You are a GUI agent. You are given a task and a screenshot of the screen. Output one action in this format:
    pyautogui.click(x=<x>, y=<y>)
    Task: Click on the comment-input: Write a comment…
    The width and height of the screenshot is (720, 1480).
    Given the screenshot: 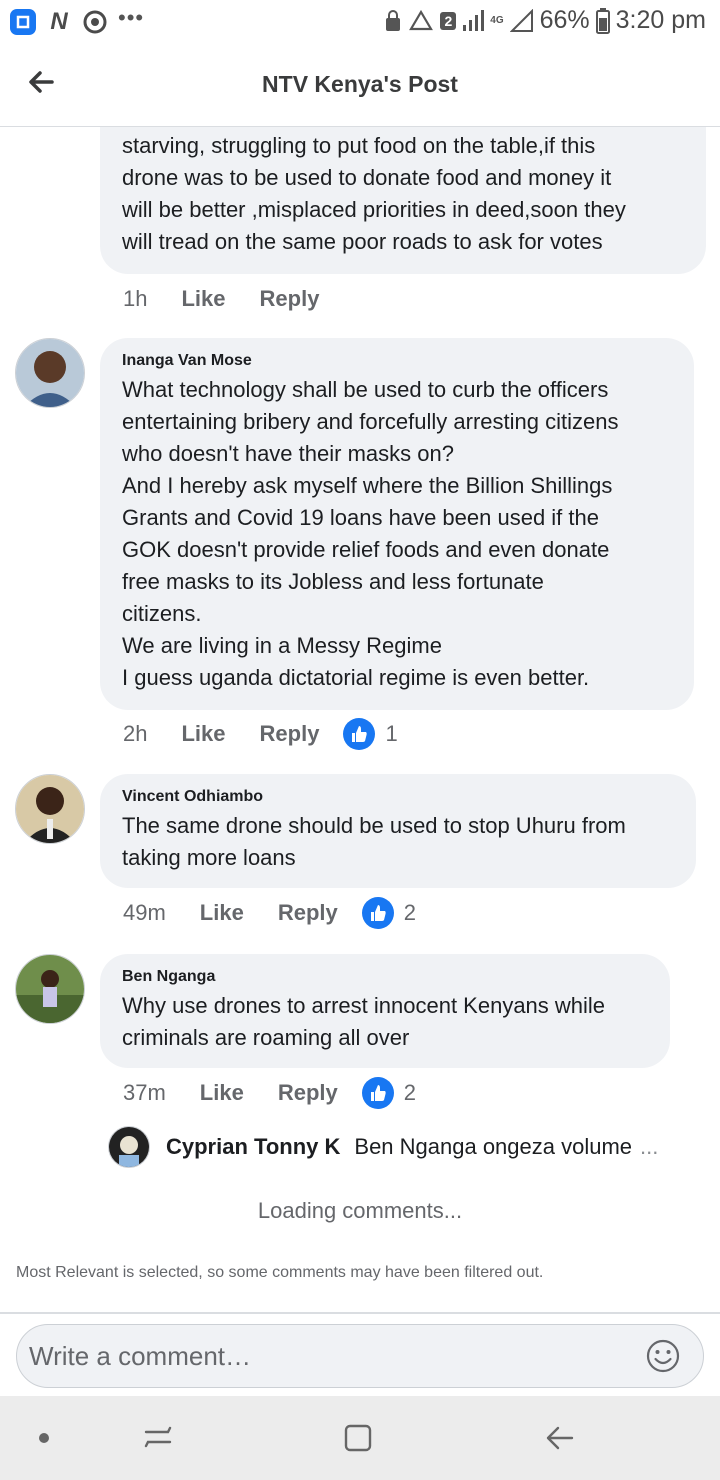 What is the action you would take?
    pyautogui.click(x=360, y=1356)
    